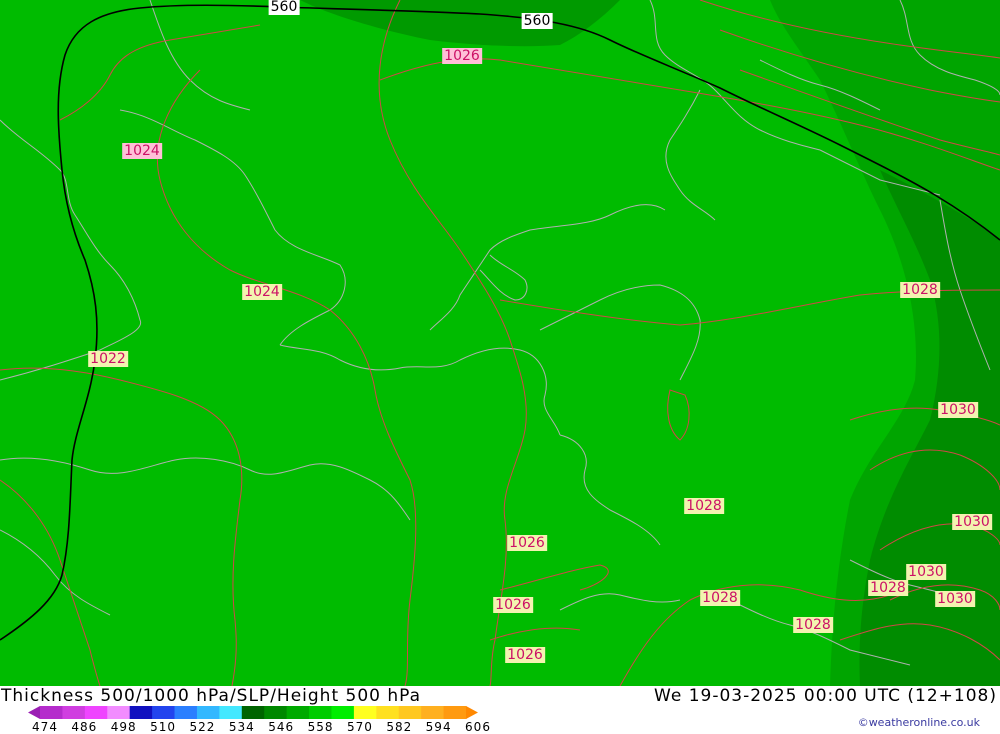  What do you see at coordinates (438, 727) in the screenshot?
I see `scale-tick-label: 594` at bounding box center [438, 727].